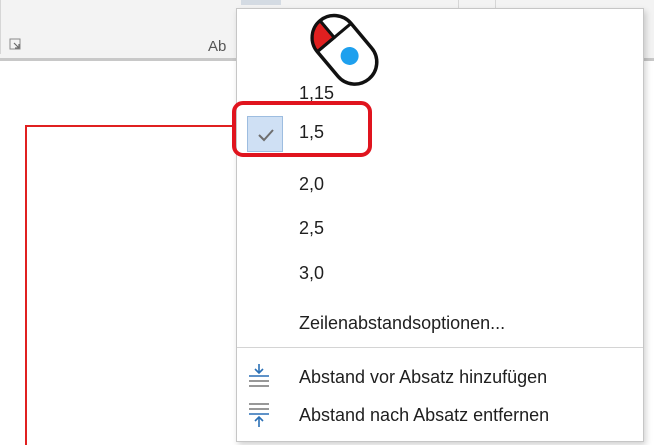 This screenshot has height=445, width=654. Describe the element at coordinates (312, 228) in the screenshot. I see `menu-item-label: 2,5` at that location.